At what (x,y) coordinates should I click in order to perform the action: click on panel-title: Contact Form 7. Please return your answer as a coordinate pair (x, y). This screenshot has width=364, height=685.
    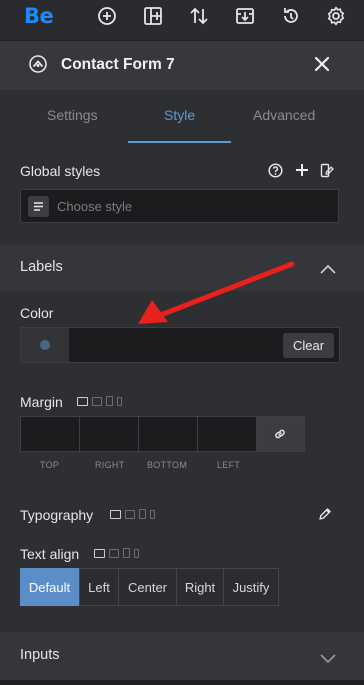
    Looking at the image, I should click on (118, 64).